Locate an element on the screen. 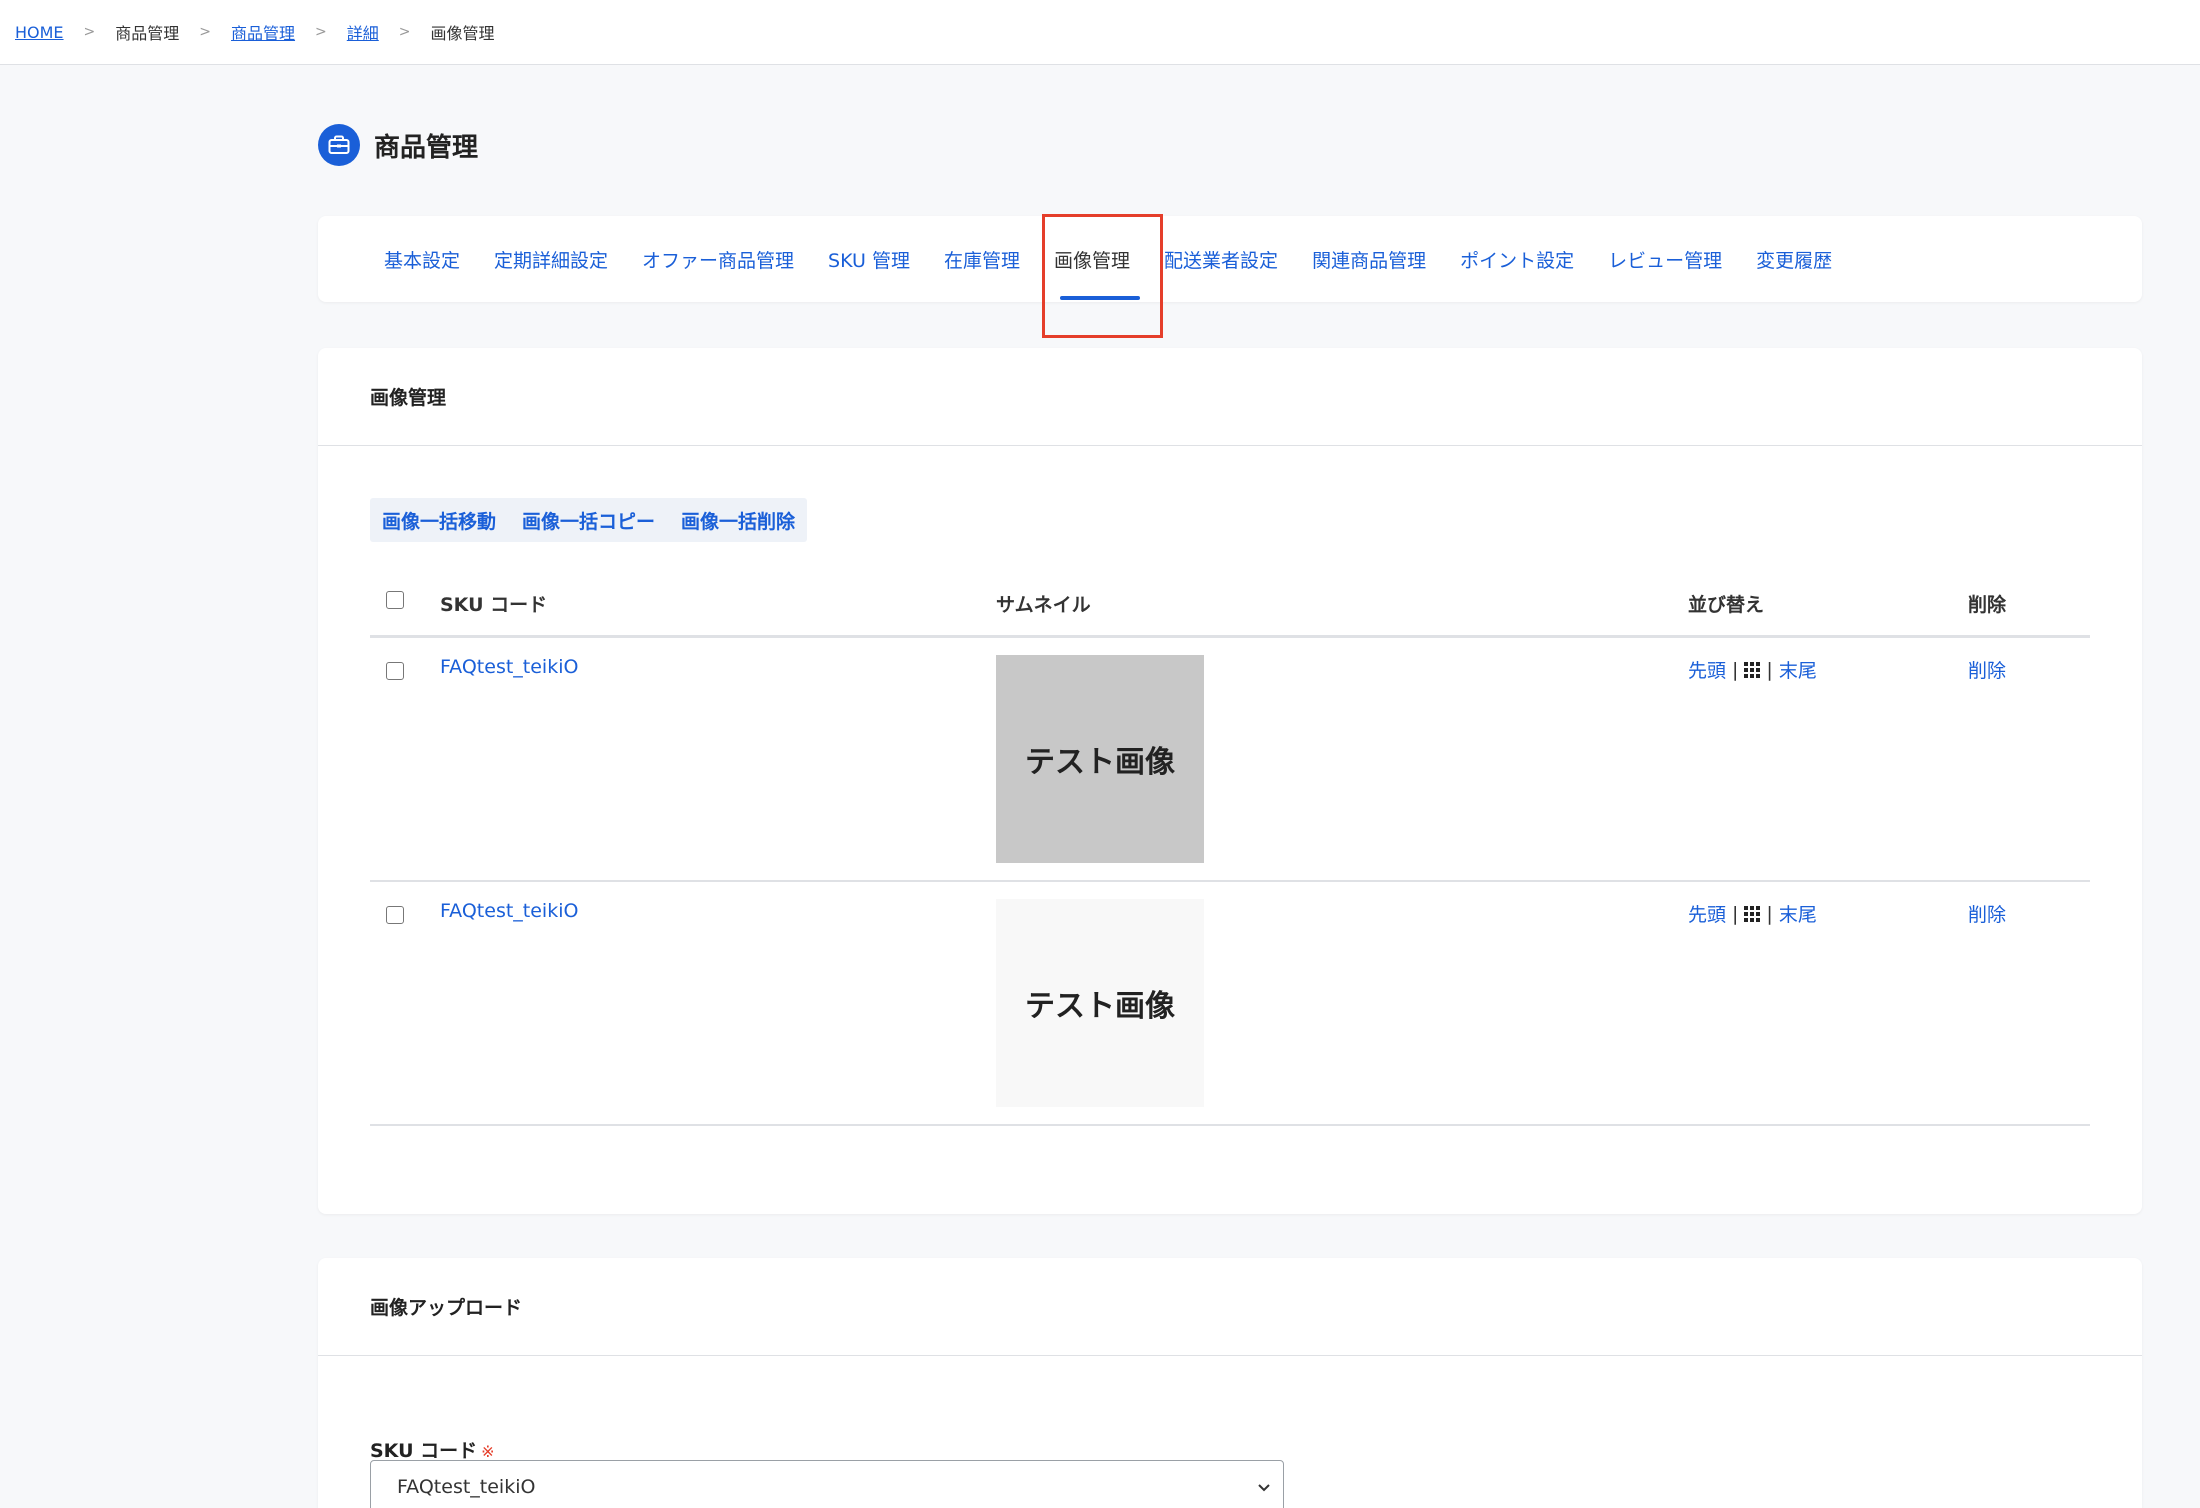 The width and height of the screenshot is (2200, 1508). tab-history: 変更履歴 is located at coordinates (1794, 259).